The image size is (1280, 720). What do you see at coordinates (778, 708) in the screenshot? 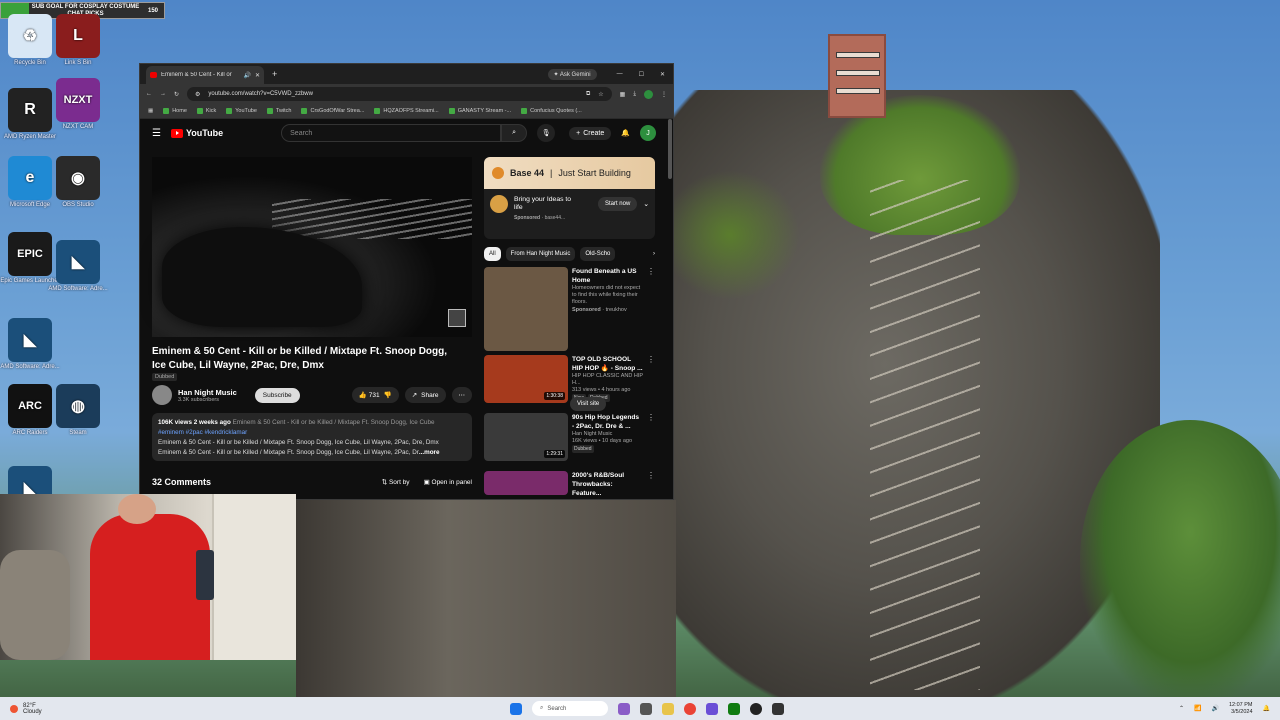
I see `terminal-icon` at bounding box center [778, 708].